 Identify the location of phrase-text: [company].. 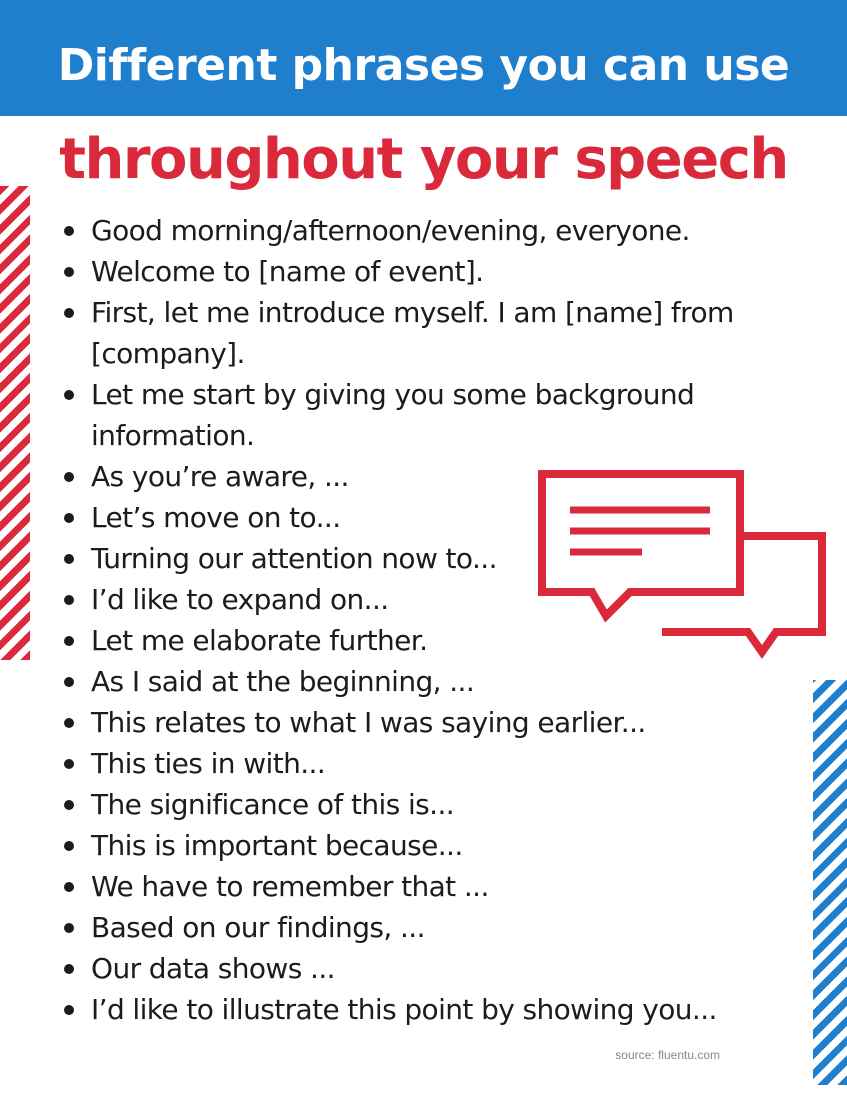
(168, 353).